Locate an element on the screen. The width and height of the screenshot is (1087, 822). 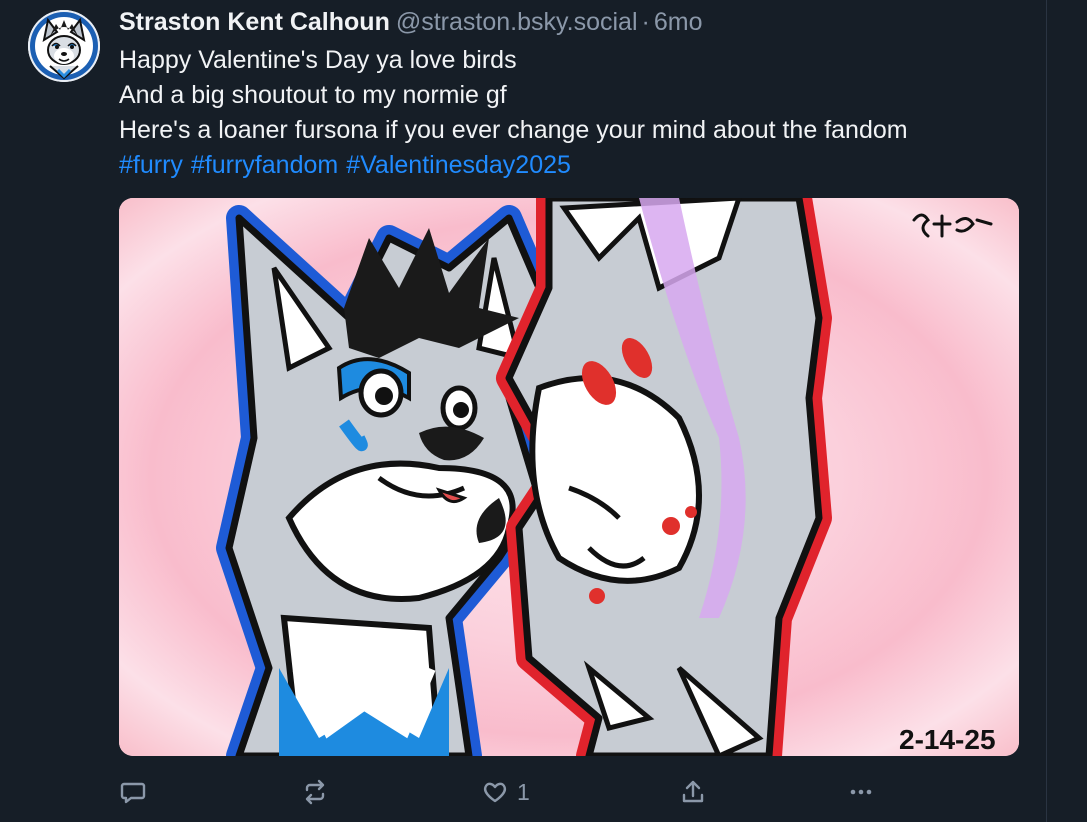
share-upload-icon is located at coordinates (693, 791).